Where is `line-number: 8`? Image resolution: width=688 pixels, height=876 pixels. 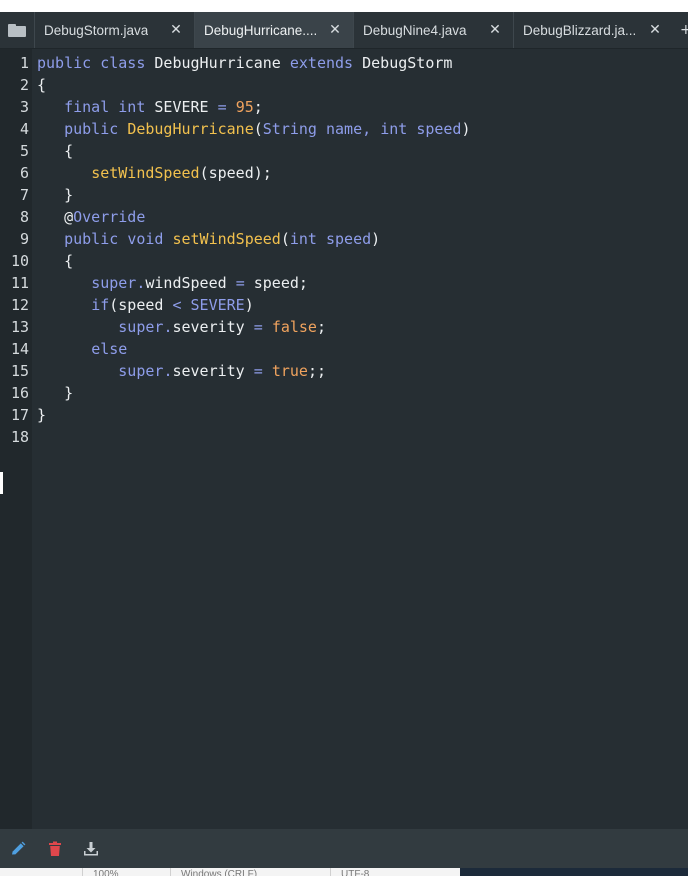 line-number: 8 is located at coordinates (24, 217).